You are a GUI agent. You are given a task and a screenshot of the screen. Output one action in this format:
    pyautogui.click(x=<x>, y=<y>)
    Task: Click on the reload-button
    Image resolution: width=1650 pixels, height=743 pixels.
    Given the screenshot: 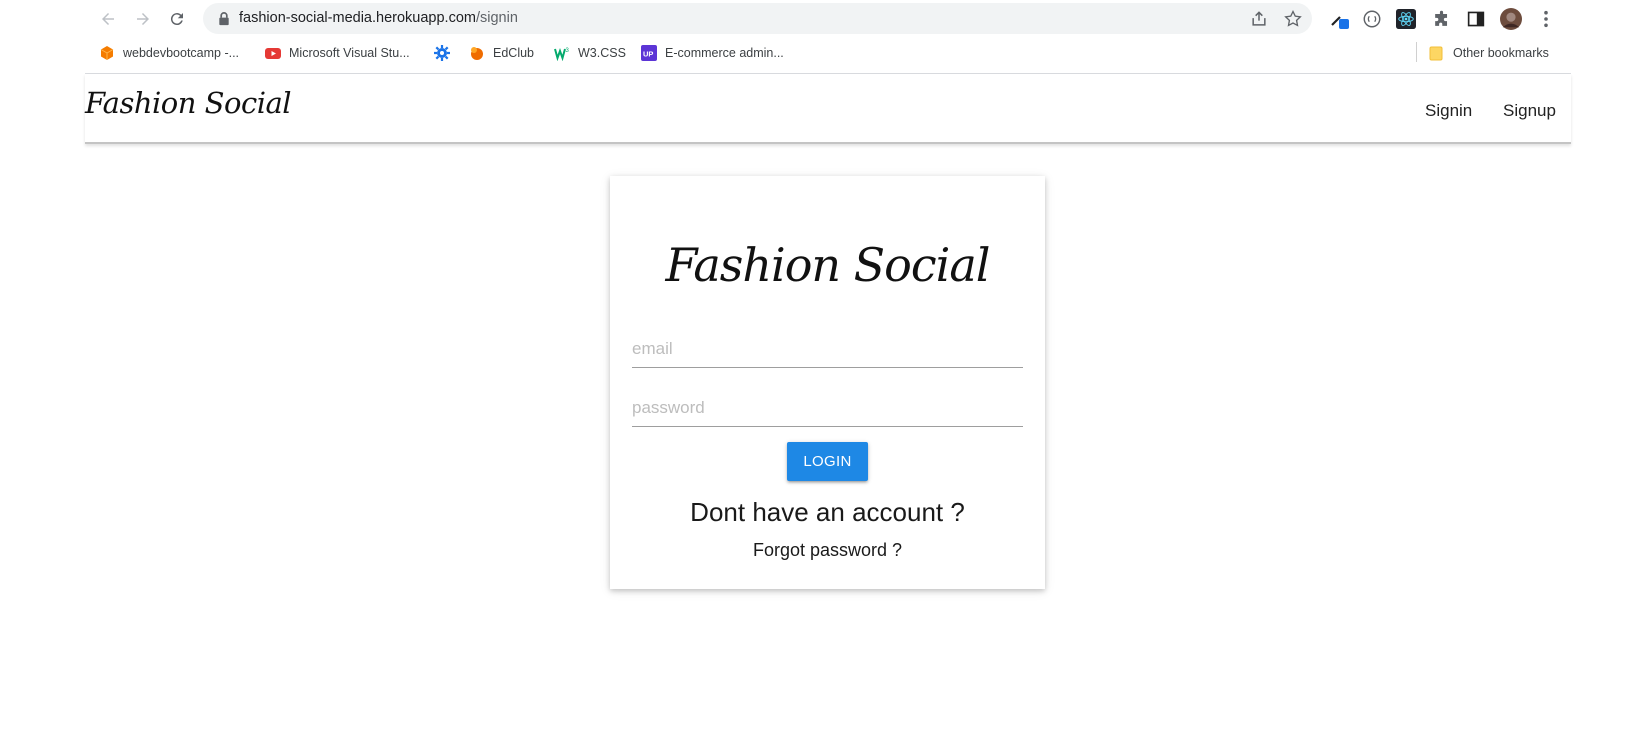 What is the action you would take?
    pyautogui.click(x=177, y=19)
    